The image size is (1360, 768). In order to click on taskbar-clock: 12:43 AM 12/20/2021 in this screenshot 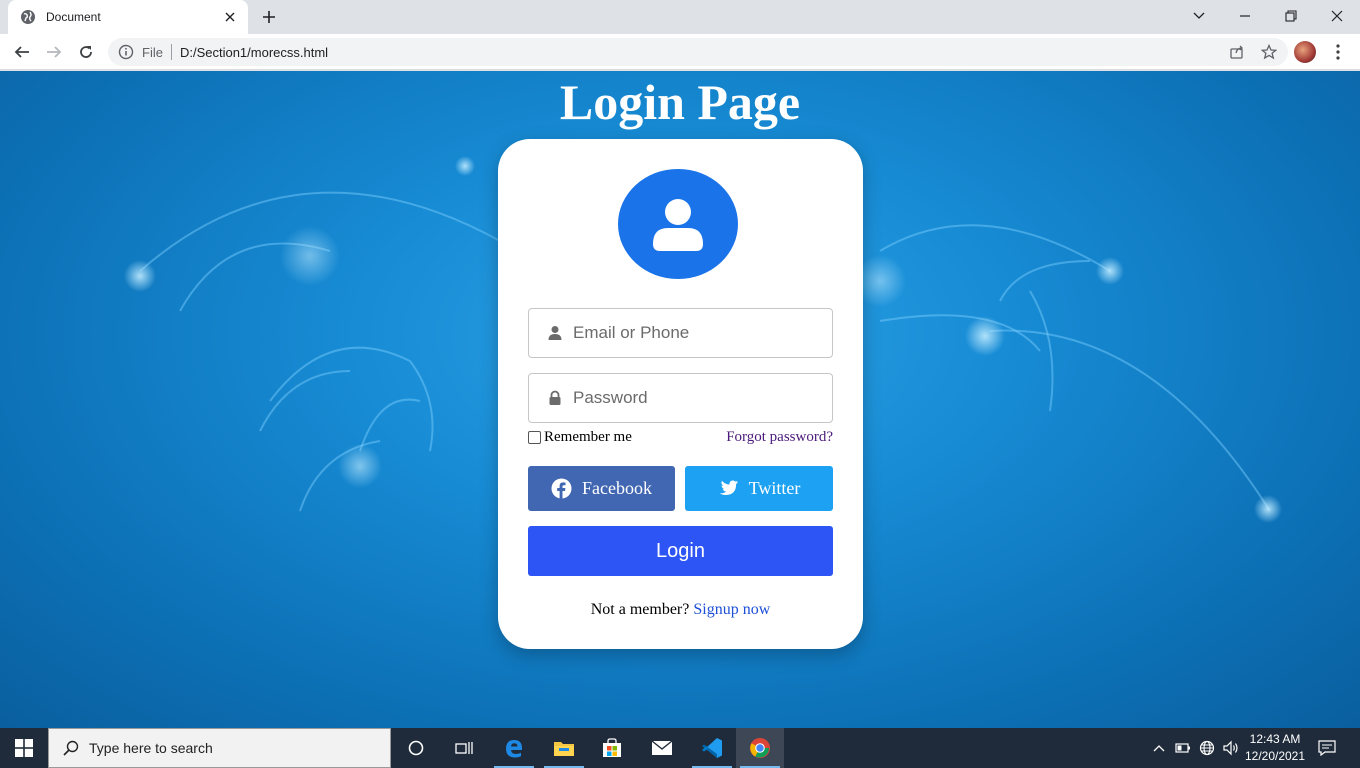, I will do `click(1275, 748)`.